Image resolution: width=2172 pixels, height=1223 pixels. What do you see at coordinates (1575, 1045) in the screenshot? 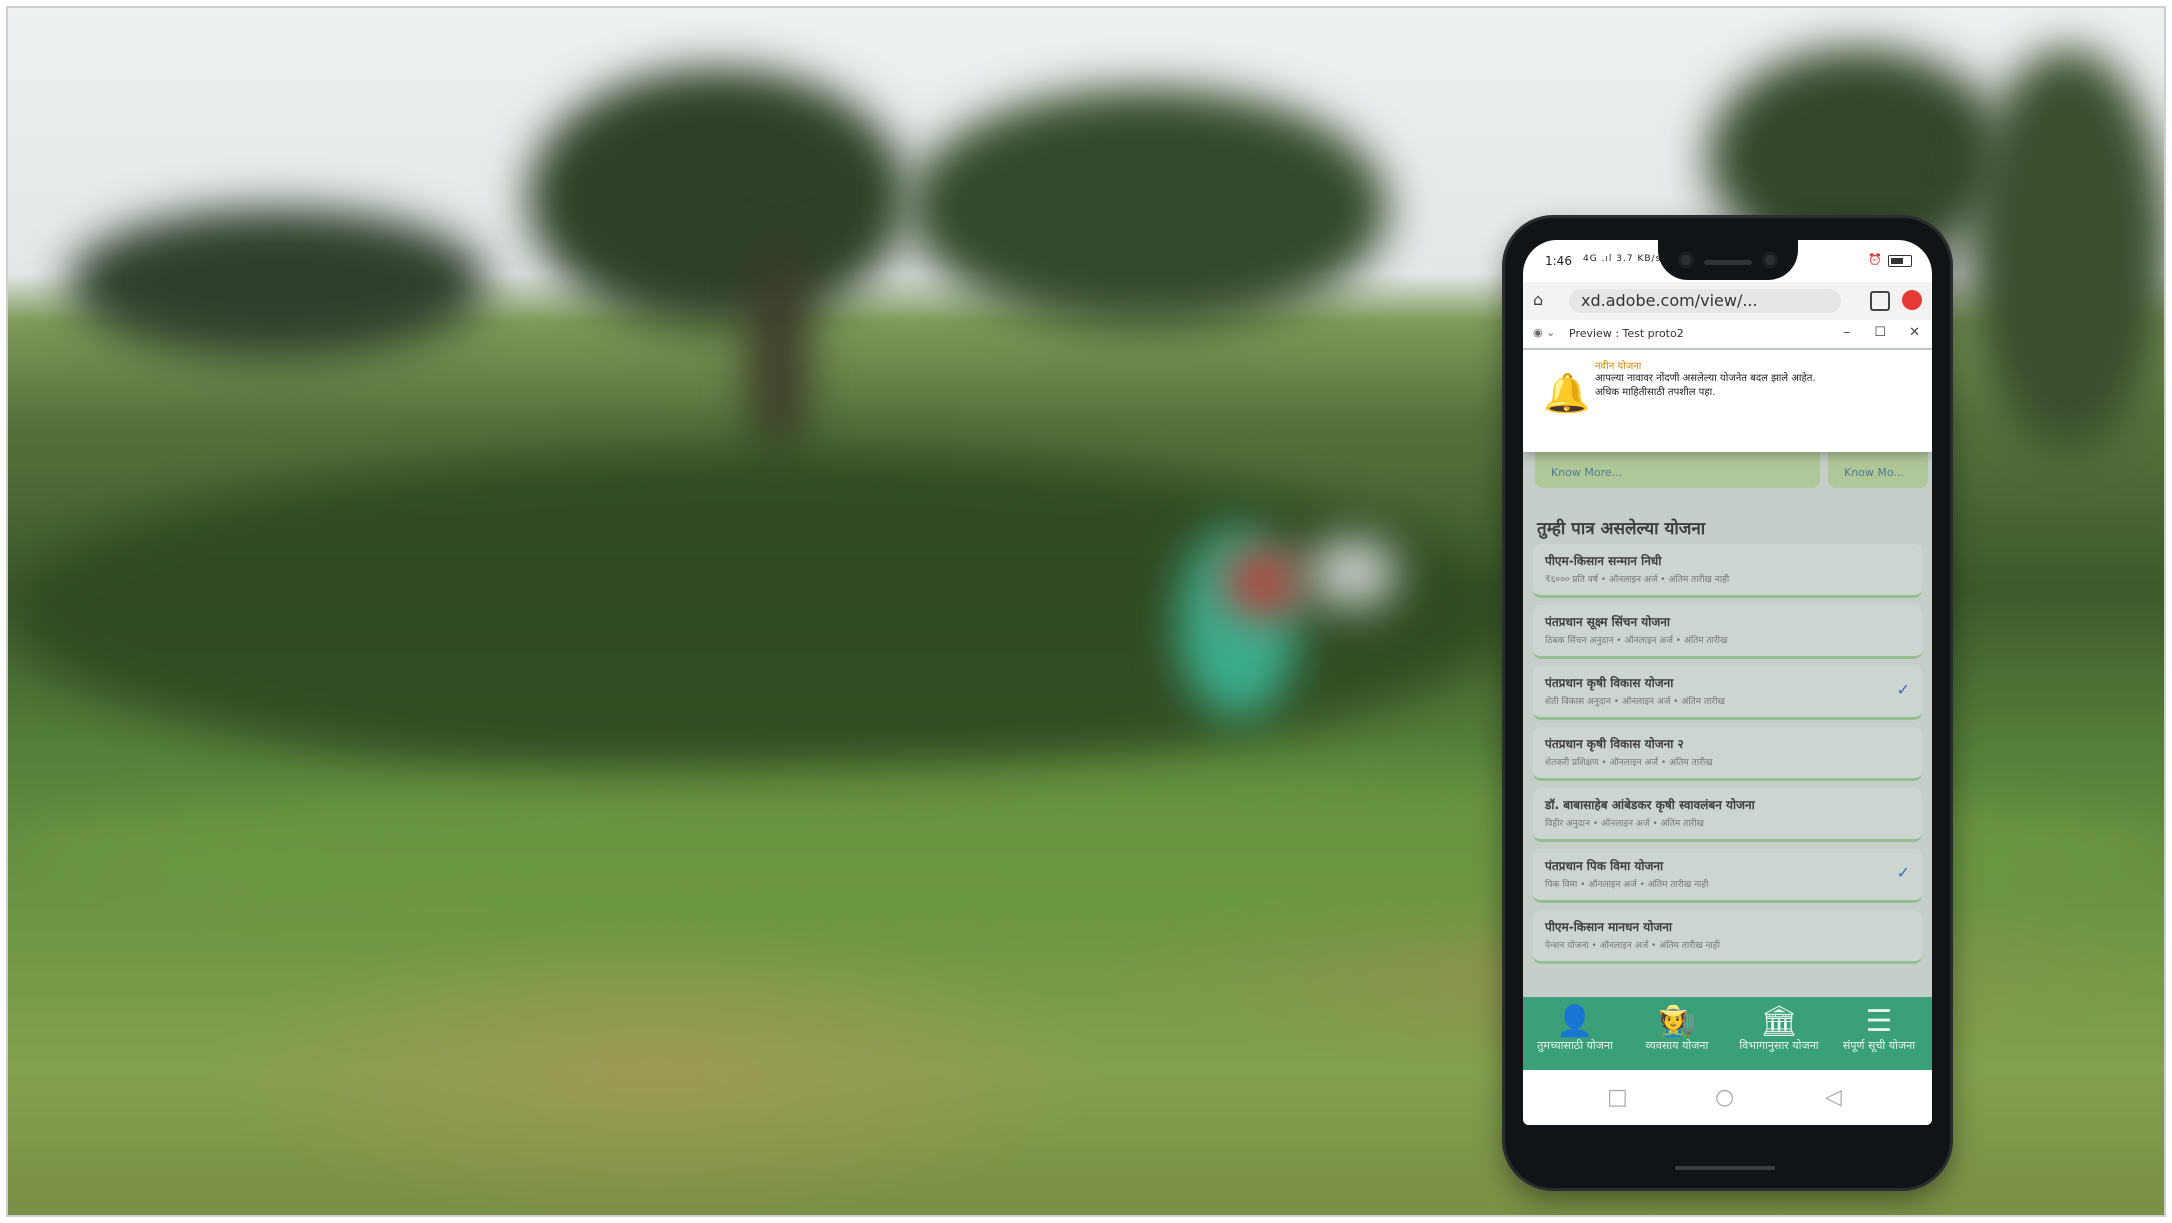
I see `nav-label: तुमच्यासाठी योजना` at bounding box center [1575, 1045].